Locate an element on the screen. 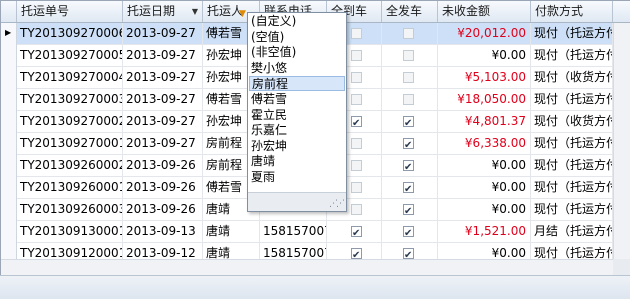 The image size is (630, 299). cell-no: TY201309260003 is located at coordinates (70, 209).